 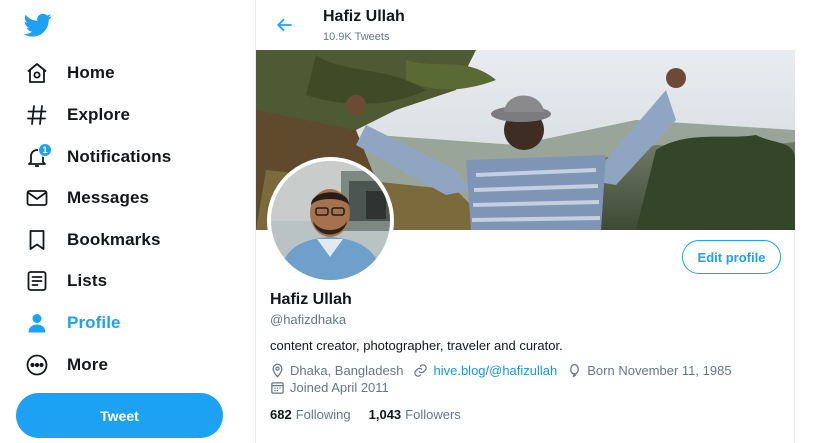 What do you see at coordinates (339, 387) in the screenshot?
I see `joined-text: Joined April 2011` at bounding box center [339, 387].